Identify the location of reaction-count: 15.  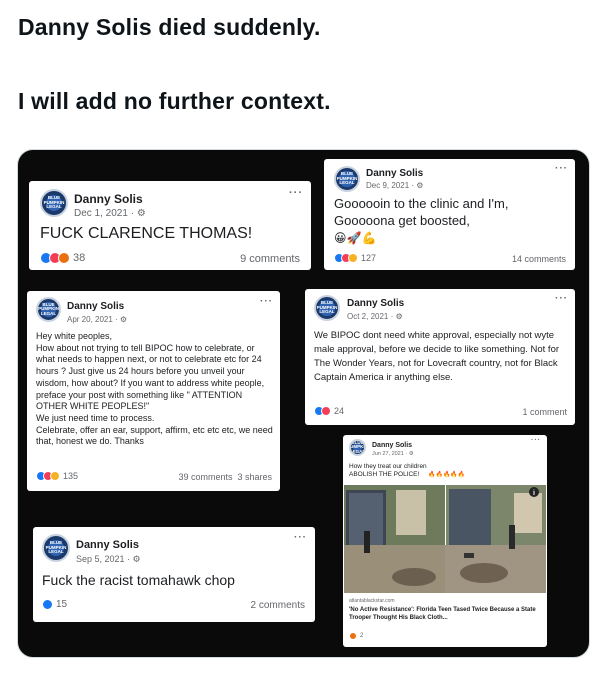
(62, 604).